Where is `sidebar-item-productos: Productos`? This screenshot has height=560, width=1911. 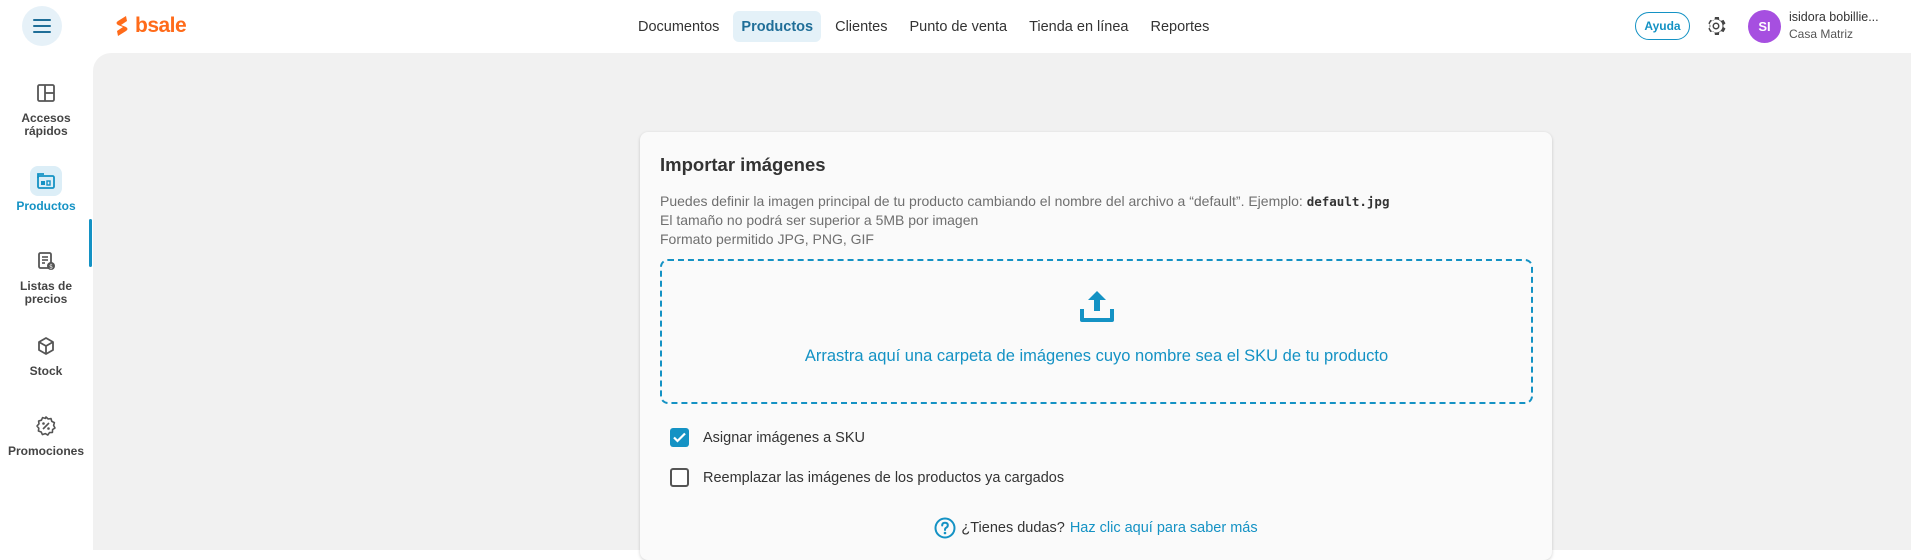 sidebar-item-productos: Productos is located at coordinates (46, 189).